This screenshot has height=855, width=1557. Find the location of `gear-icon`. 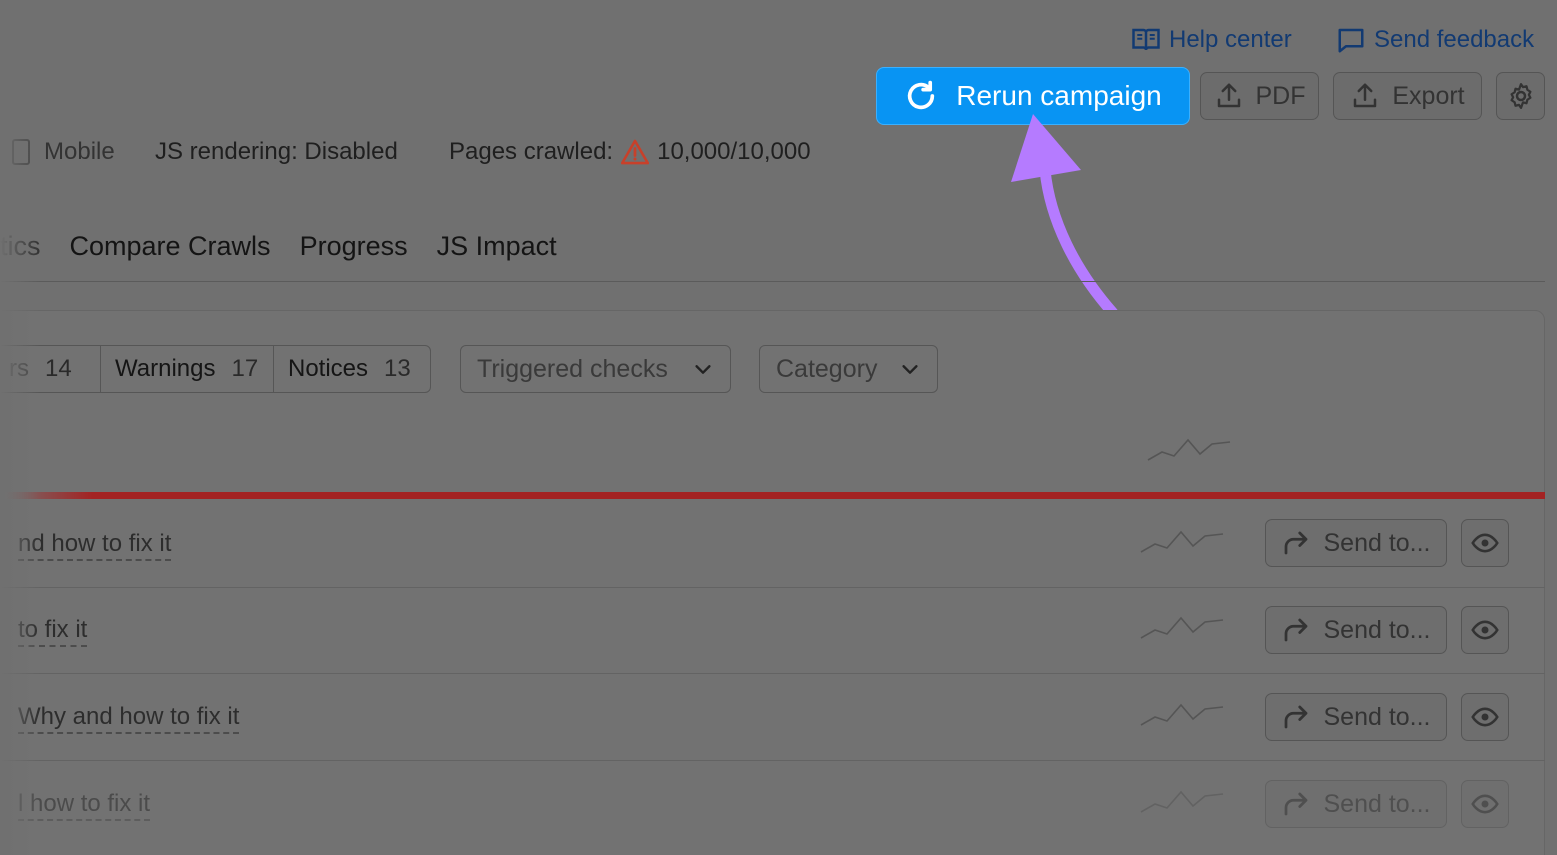

gear-icon is located at coordinates (1520, 96).